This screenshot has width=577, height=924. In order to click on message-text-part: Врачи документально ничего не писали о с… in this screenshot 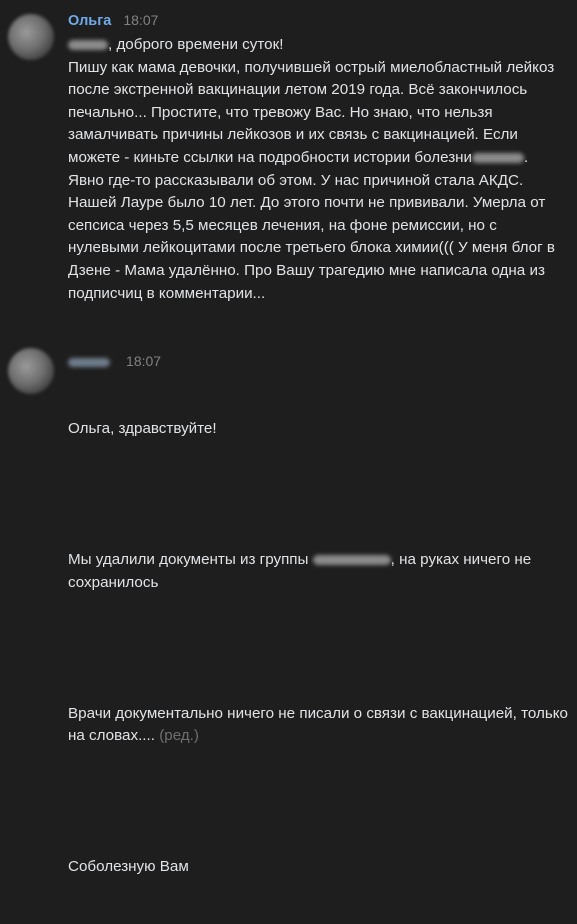, I will do `click(320, 724)`.